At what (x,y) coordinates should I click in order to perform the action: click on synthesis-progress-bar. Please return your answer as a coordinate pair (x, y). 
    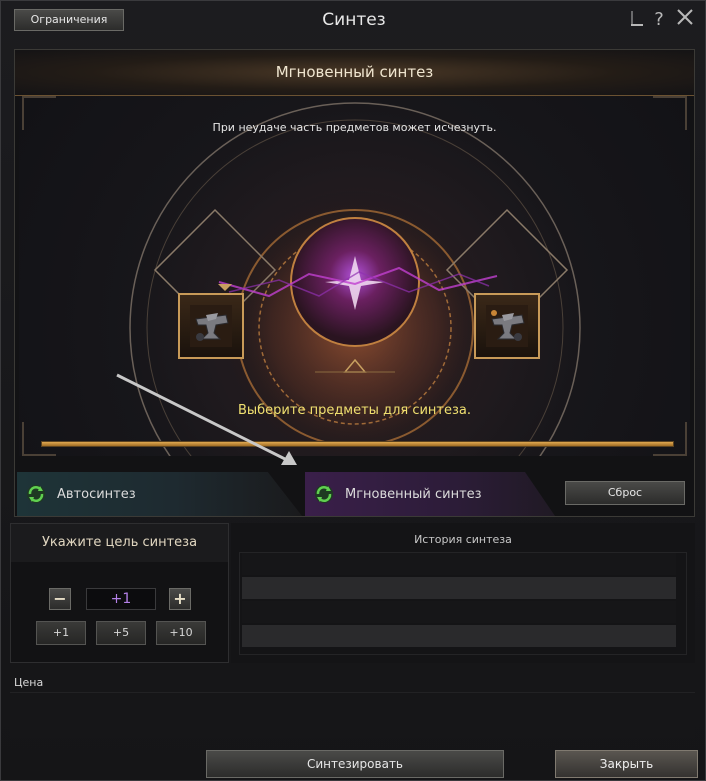
    Looking at the image, I should click on (357, 444).